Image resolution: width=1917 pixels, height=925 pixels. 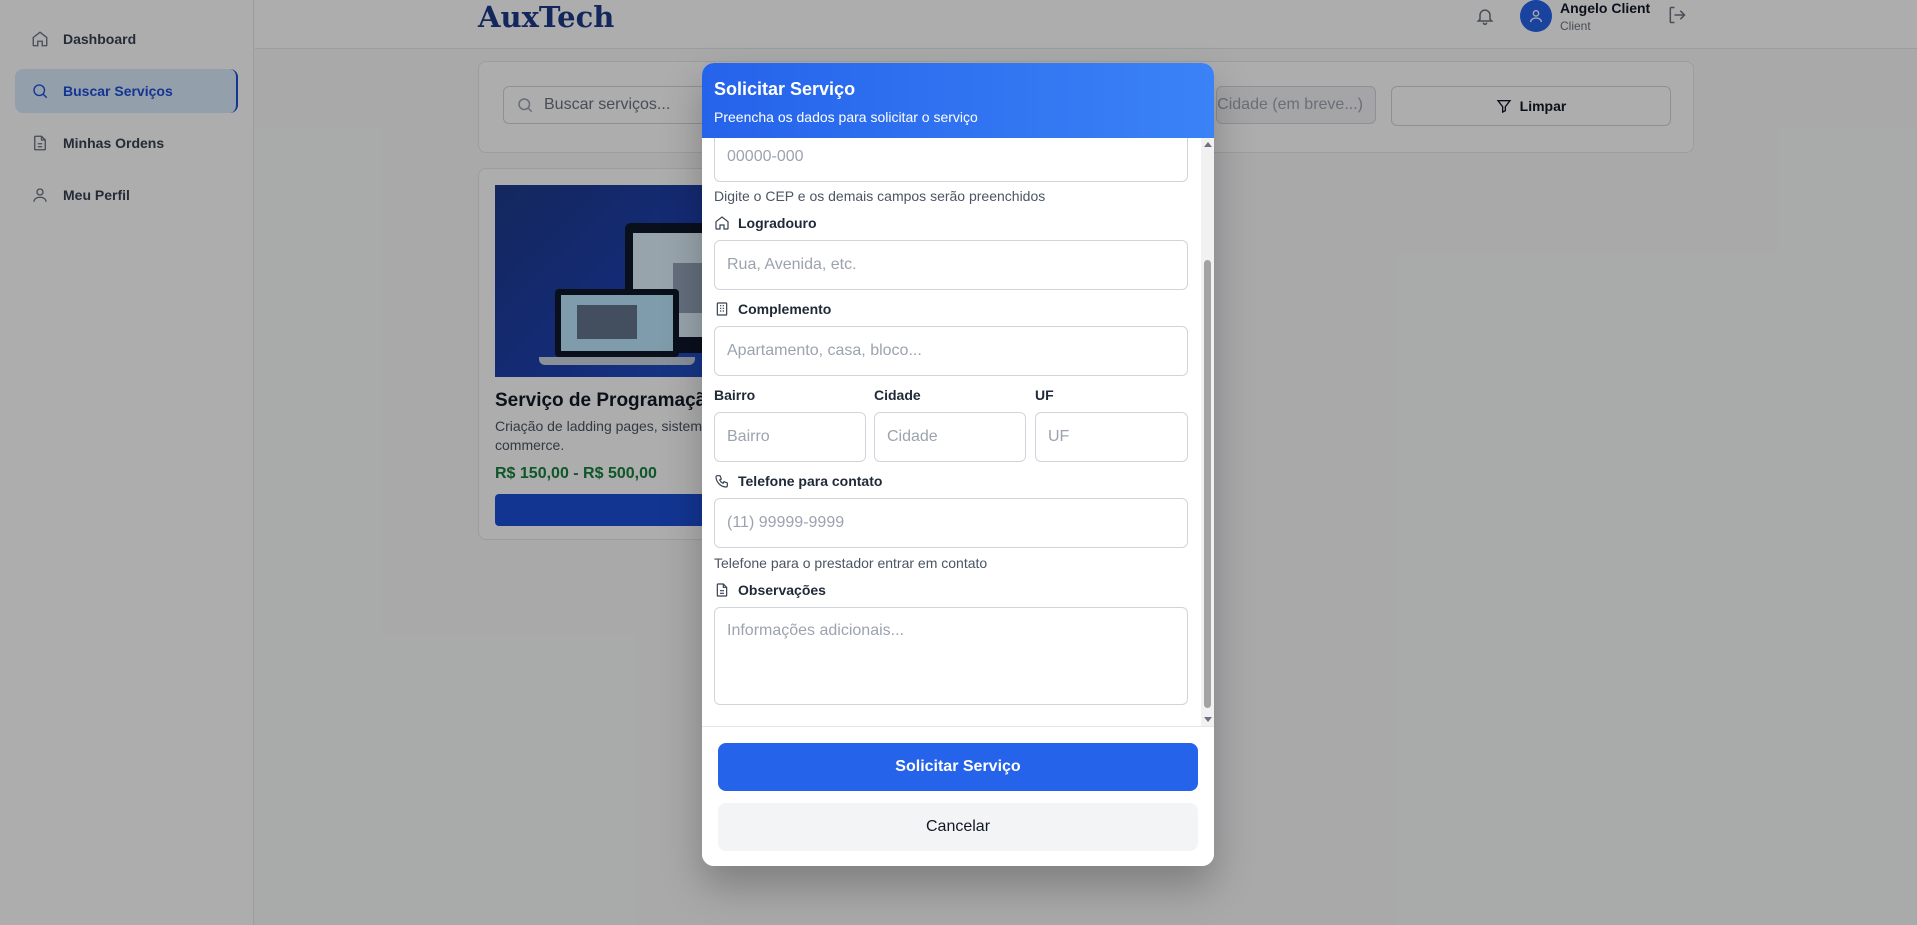 I want to click on logradouro-field, so click(x=951, y=265).